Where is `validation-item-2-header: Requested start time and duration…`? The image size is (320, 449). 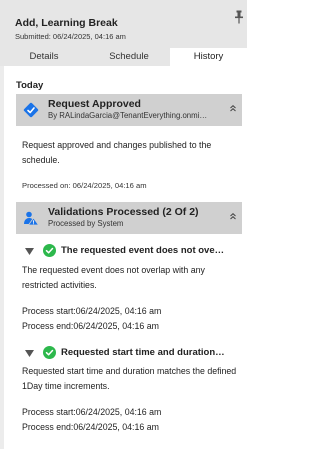 validation-item-2-header: Requested start time and duration… is located at coordinates (132, 353).